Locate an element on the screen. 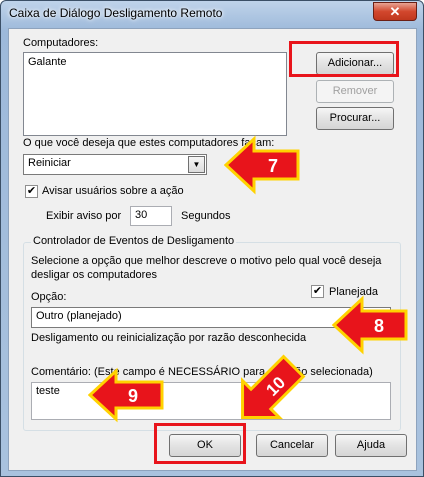  close-button: ✕ is located at coordinates (395, 11).